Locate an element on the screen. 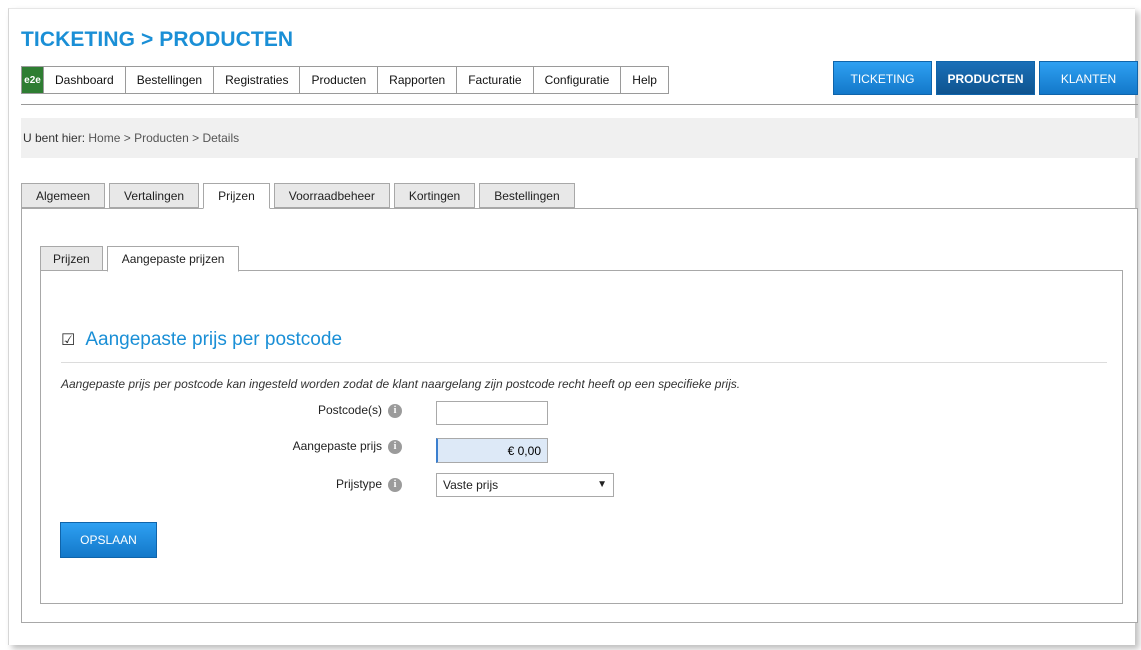  price-label-row: Aangepaste prijs i is located at coordinates (302, 446).